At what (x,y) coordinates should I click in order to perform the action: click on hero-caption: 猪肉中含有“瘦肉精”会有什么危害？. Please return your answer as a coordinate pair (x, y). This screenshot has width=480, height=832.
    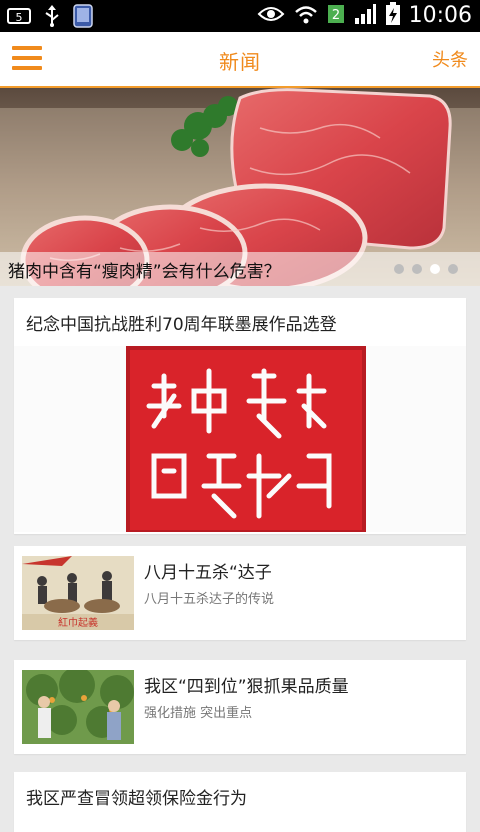
    Looking at the image, I should click on (240, 269).